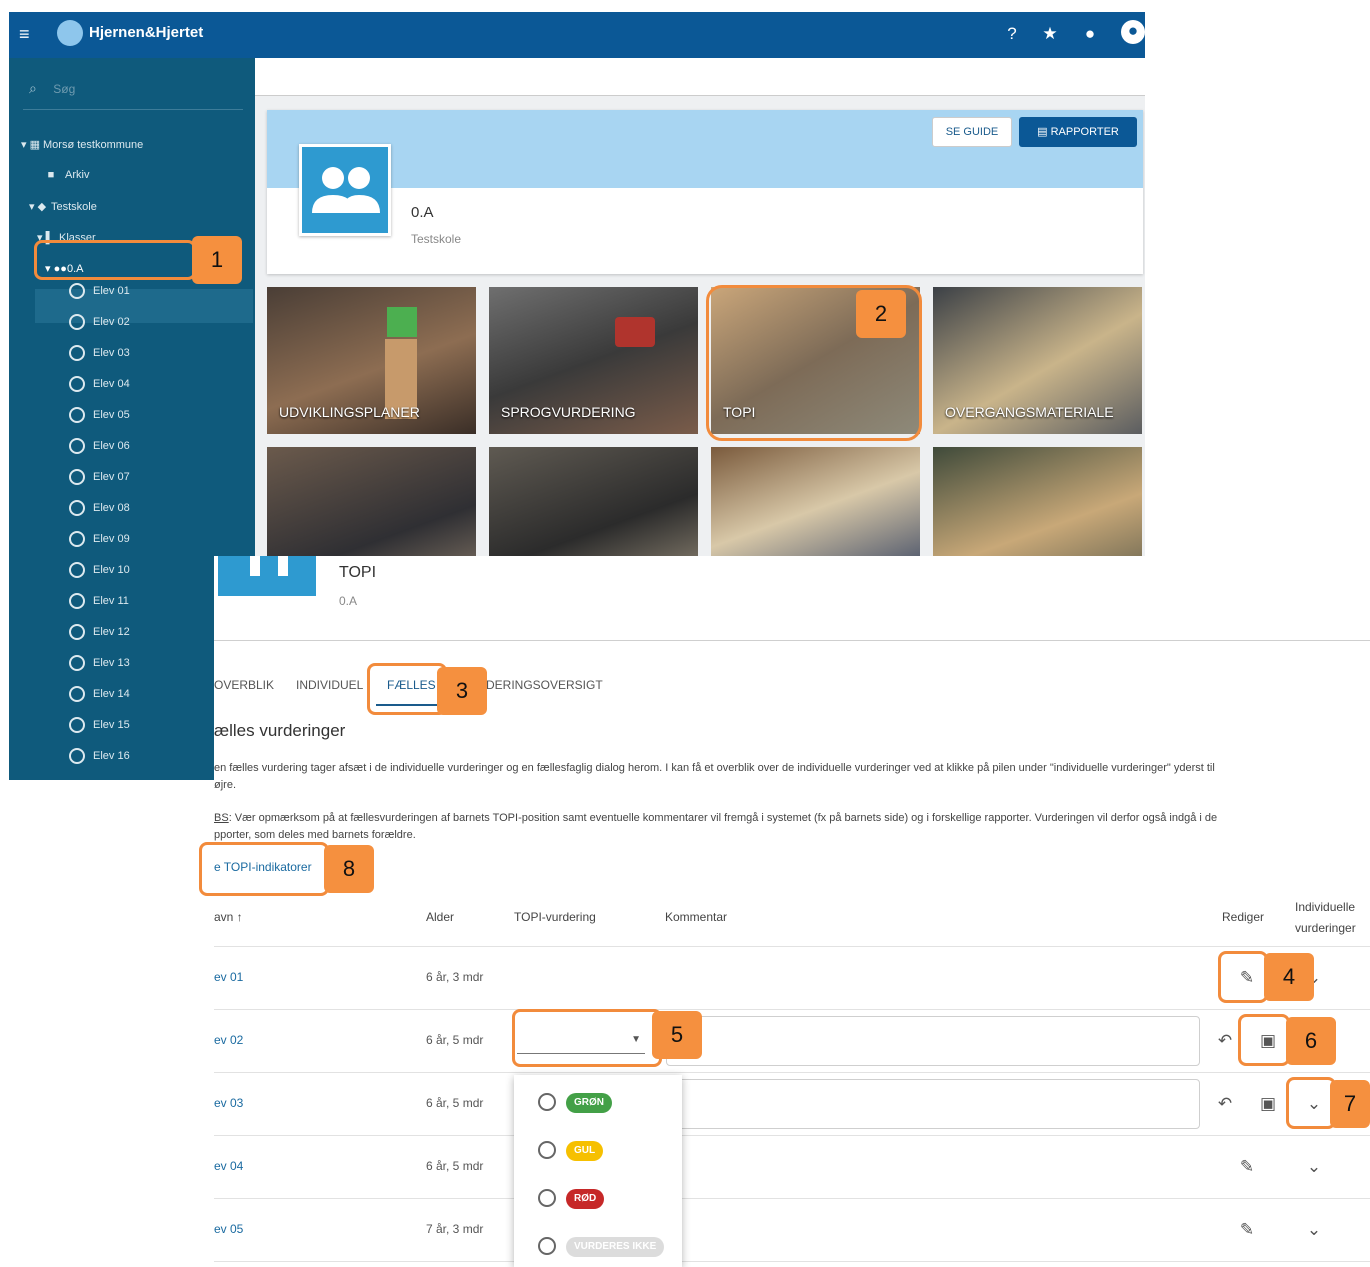  I want to click on student-item: Elev 09, so click(99, 539).